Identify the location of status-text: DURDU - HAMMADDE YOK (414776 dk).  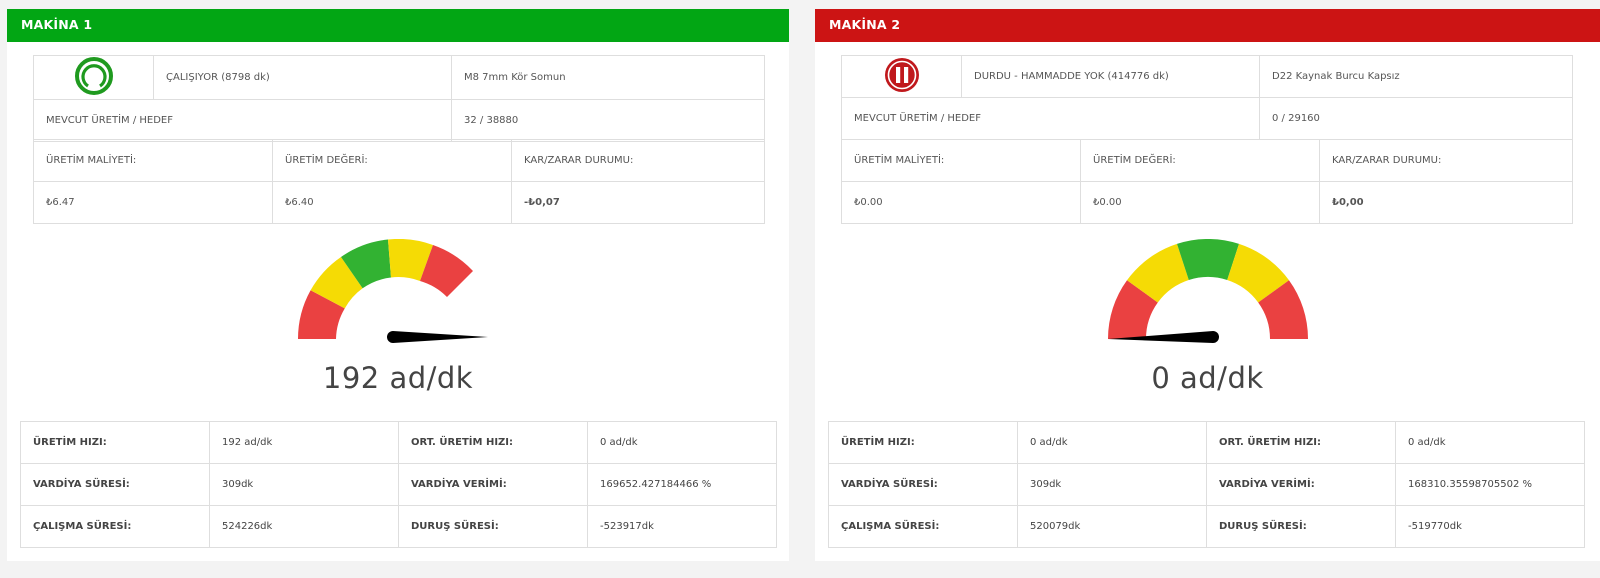
(1110, 76).